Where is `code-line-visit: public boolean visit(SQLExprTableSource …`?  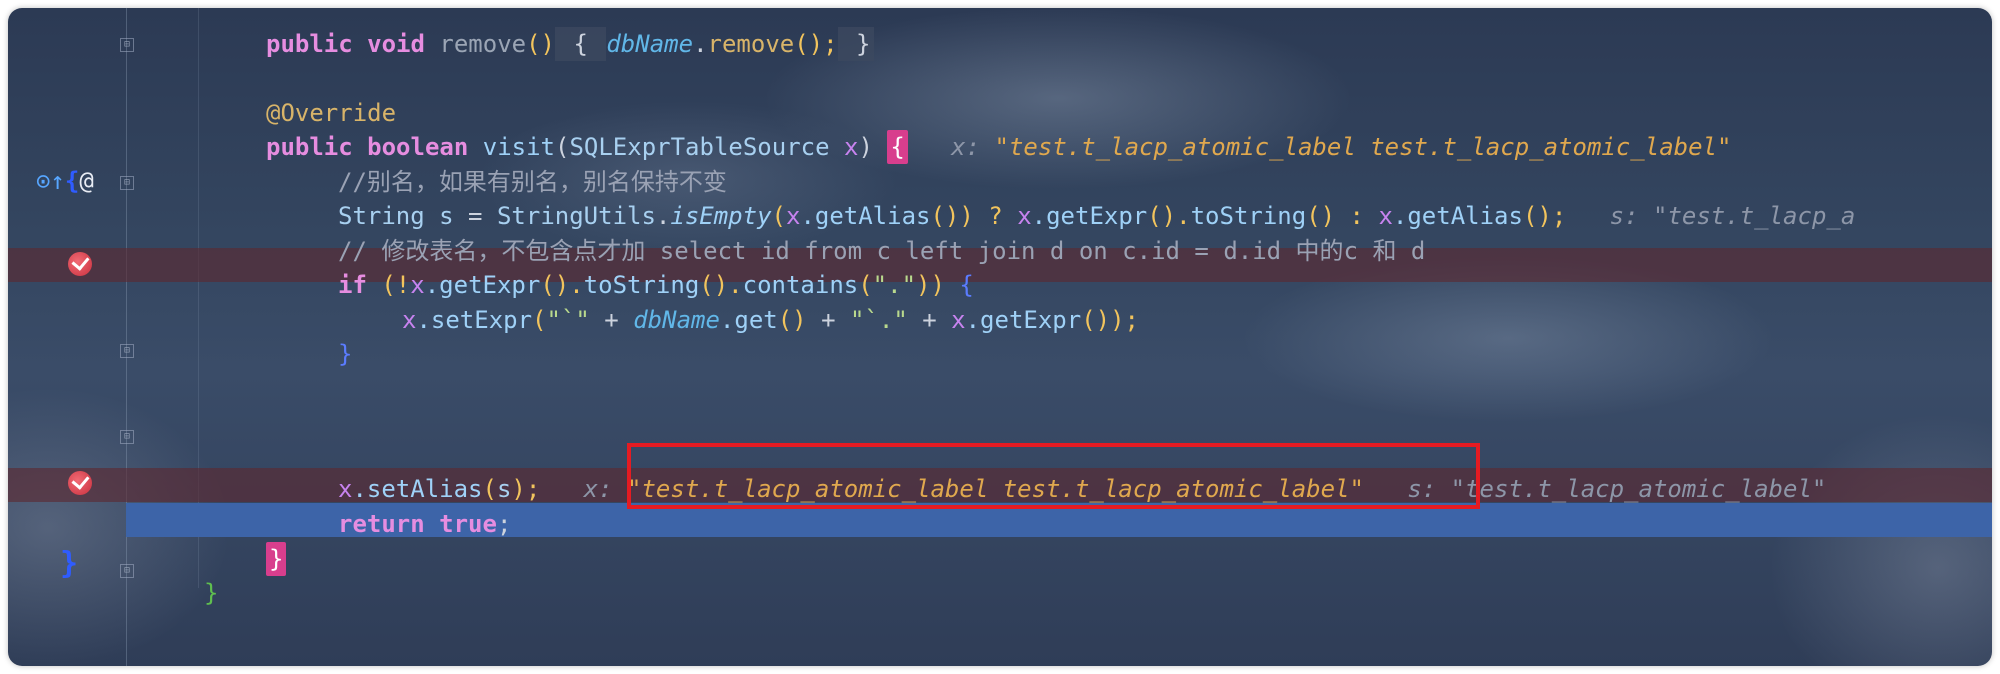 code-line-visit: public boolean visit(SQLExprTableSource … is located at coordinates (998, 147).